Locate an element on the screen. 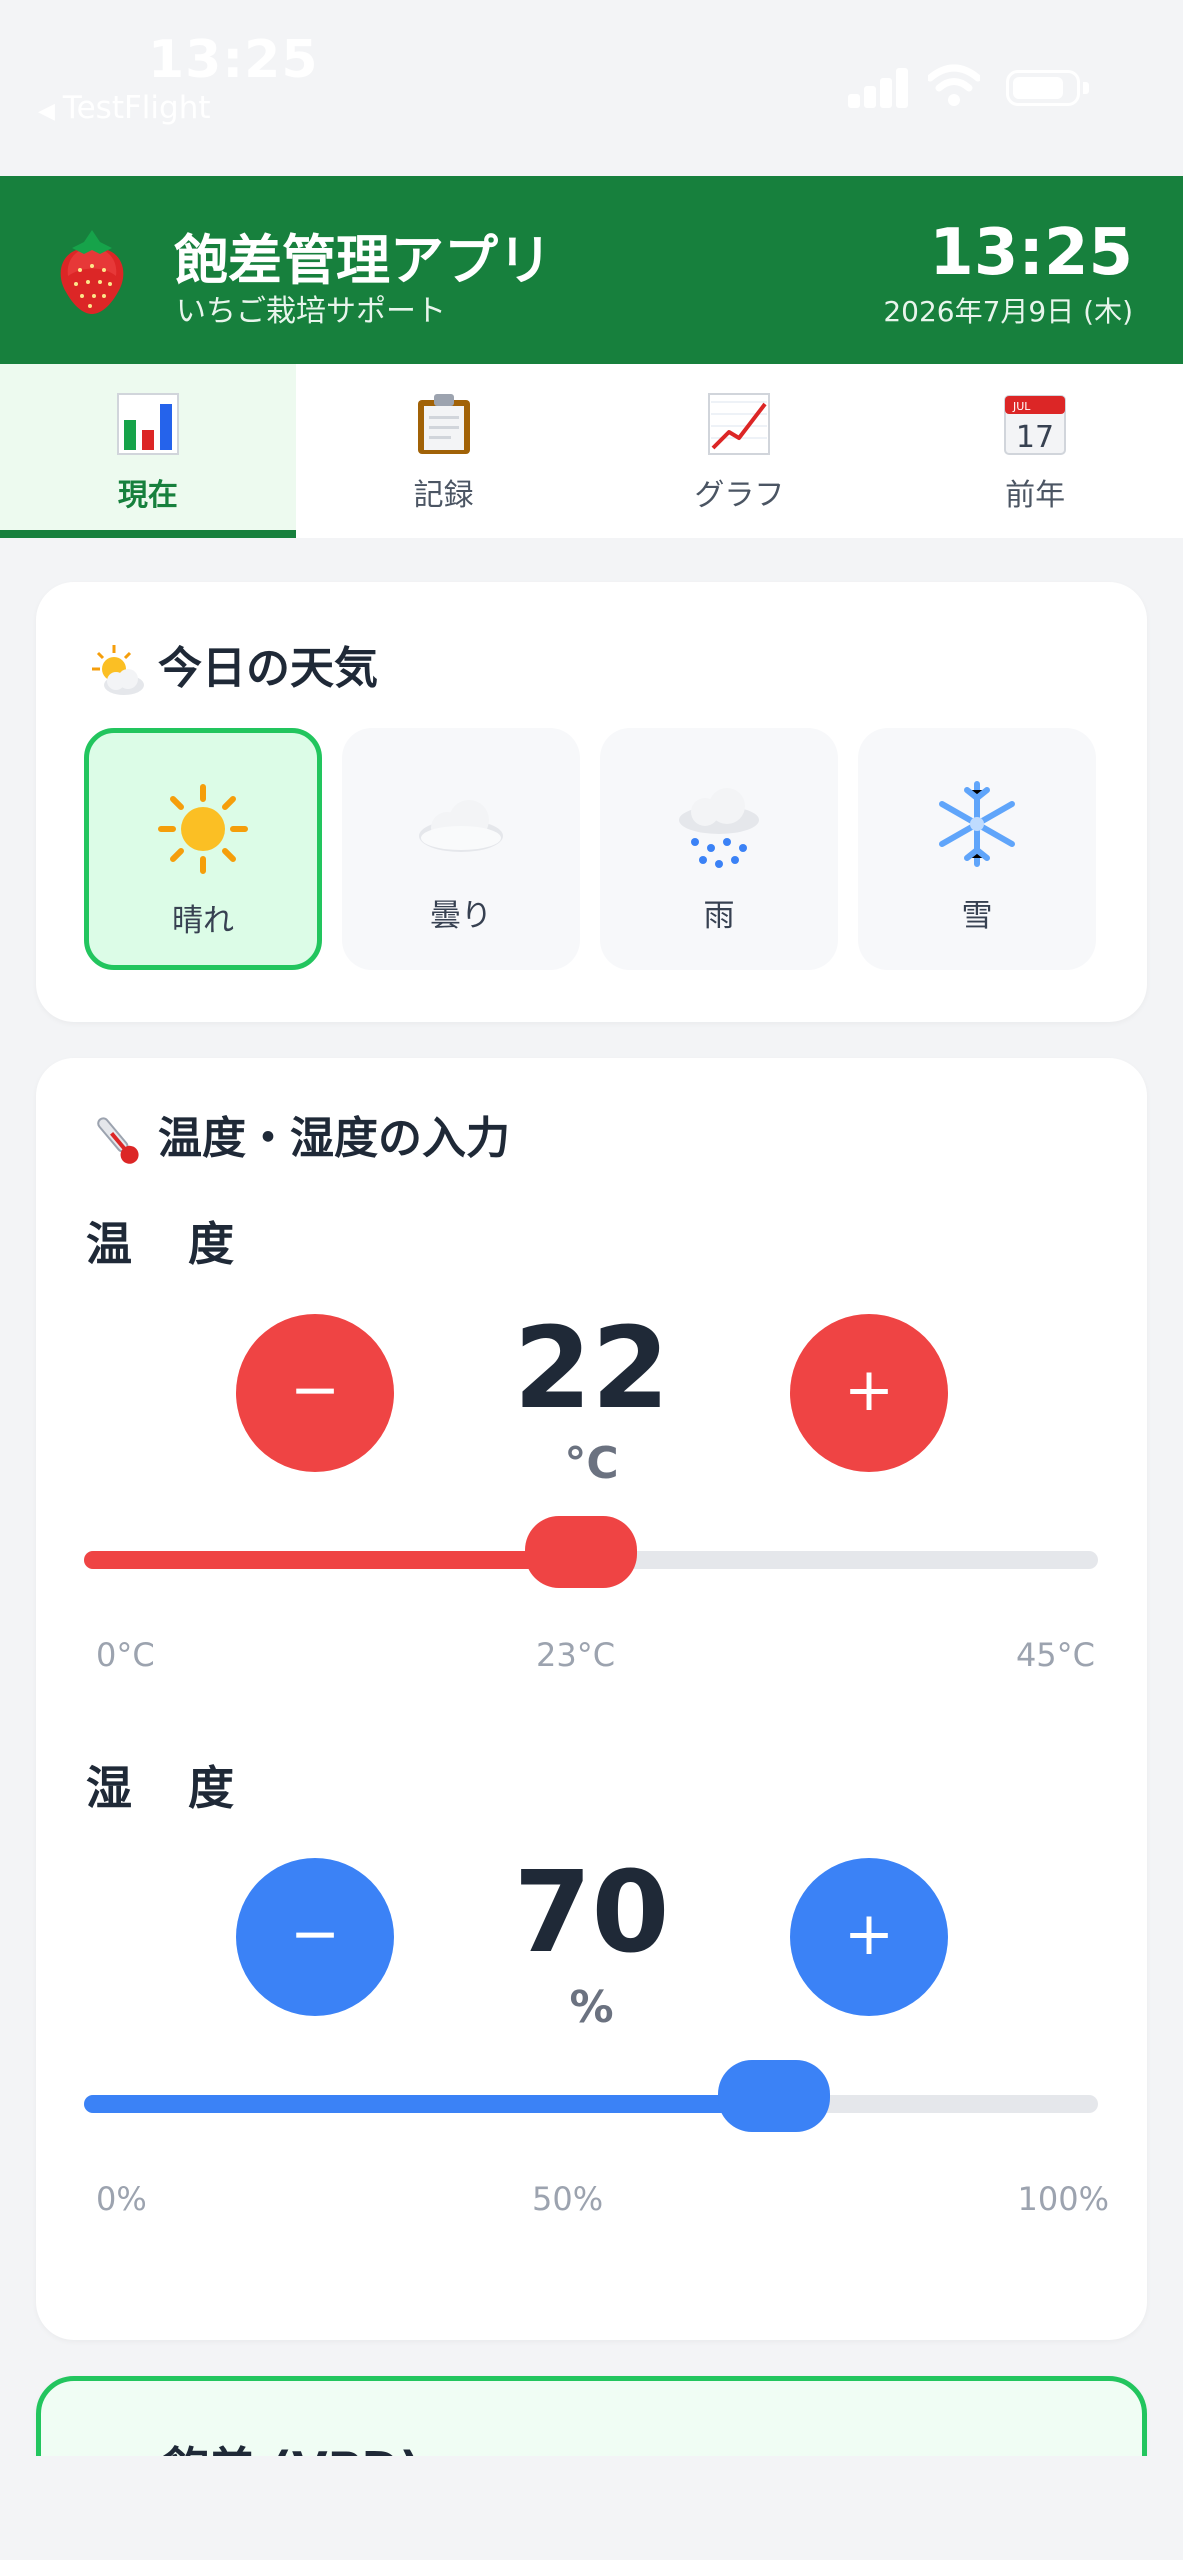  battery-icon is located at coordinates (1047, 88).